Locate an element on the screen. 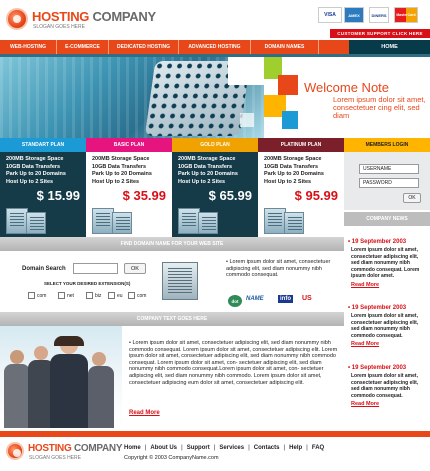 Image resolution: width=430 pixels, height=471 pixels. plan-standart-header: STANDART PLAN is located at coordinates (43, 145).